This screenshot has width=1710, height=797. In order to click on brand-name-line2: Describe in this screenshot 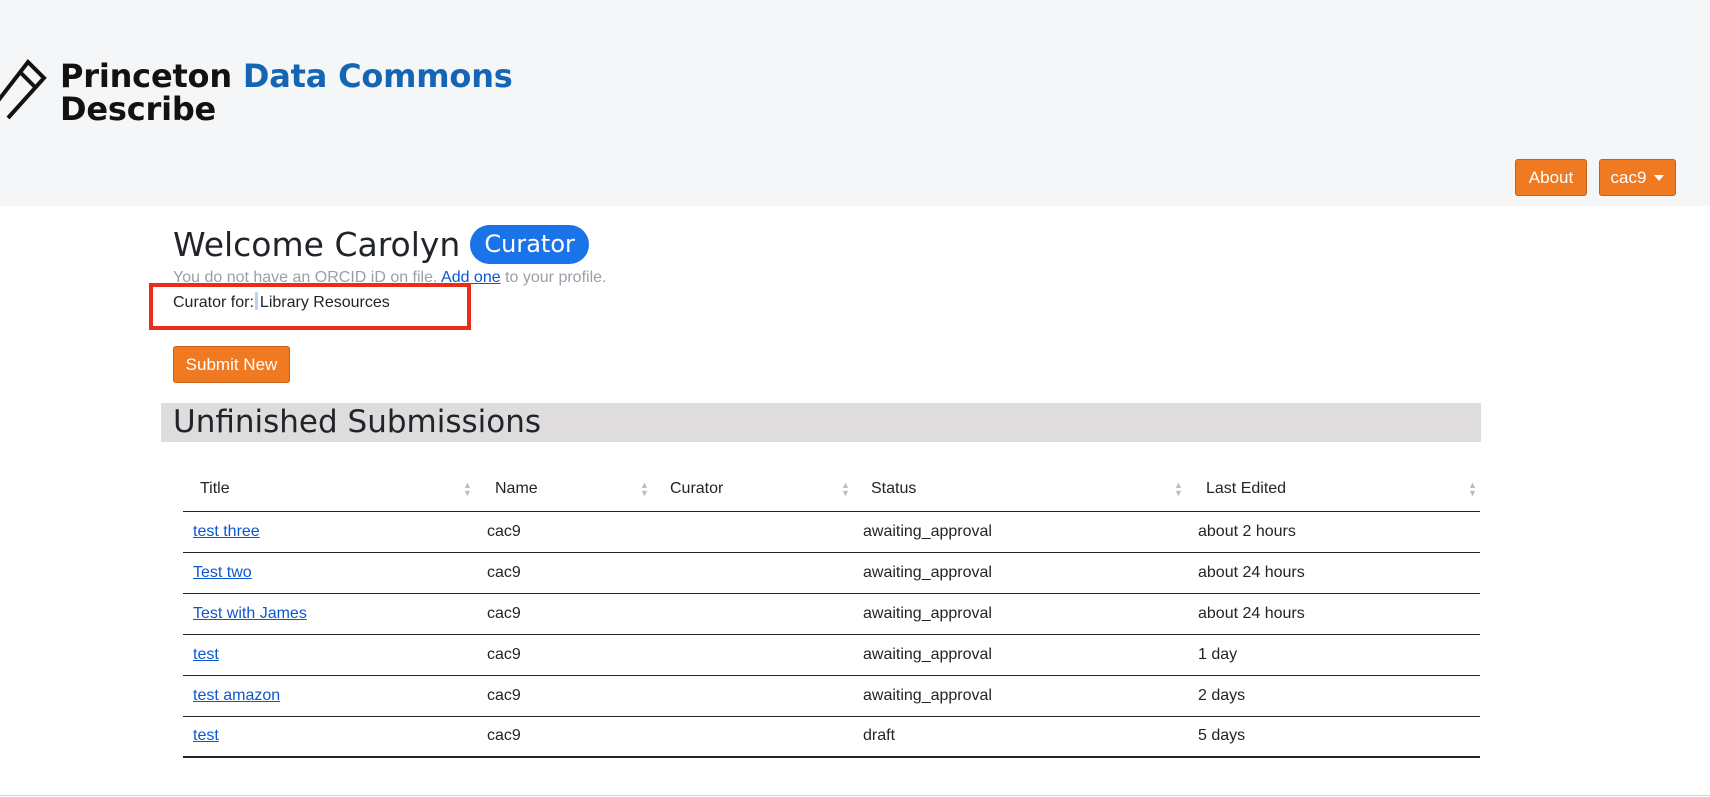, I will do `click(138, 109)`.